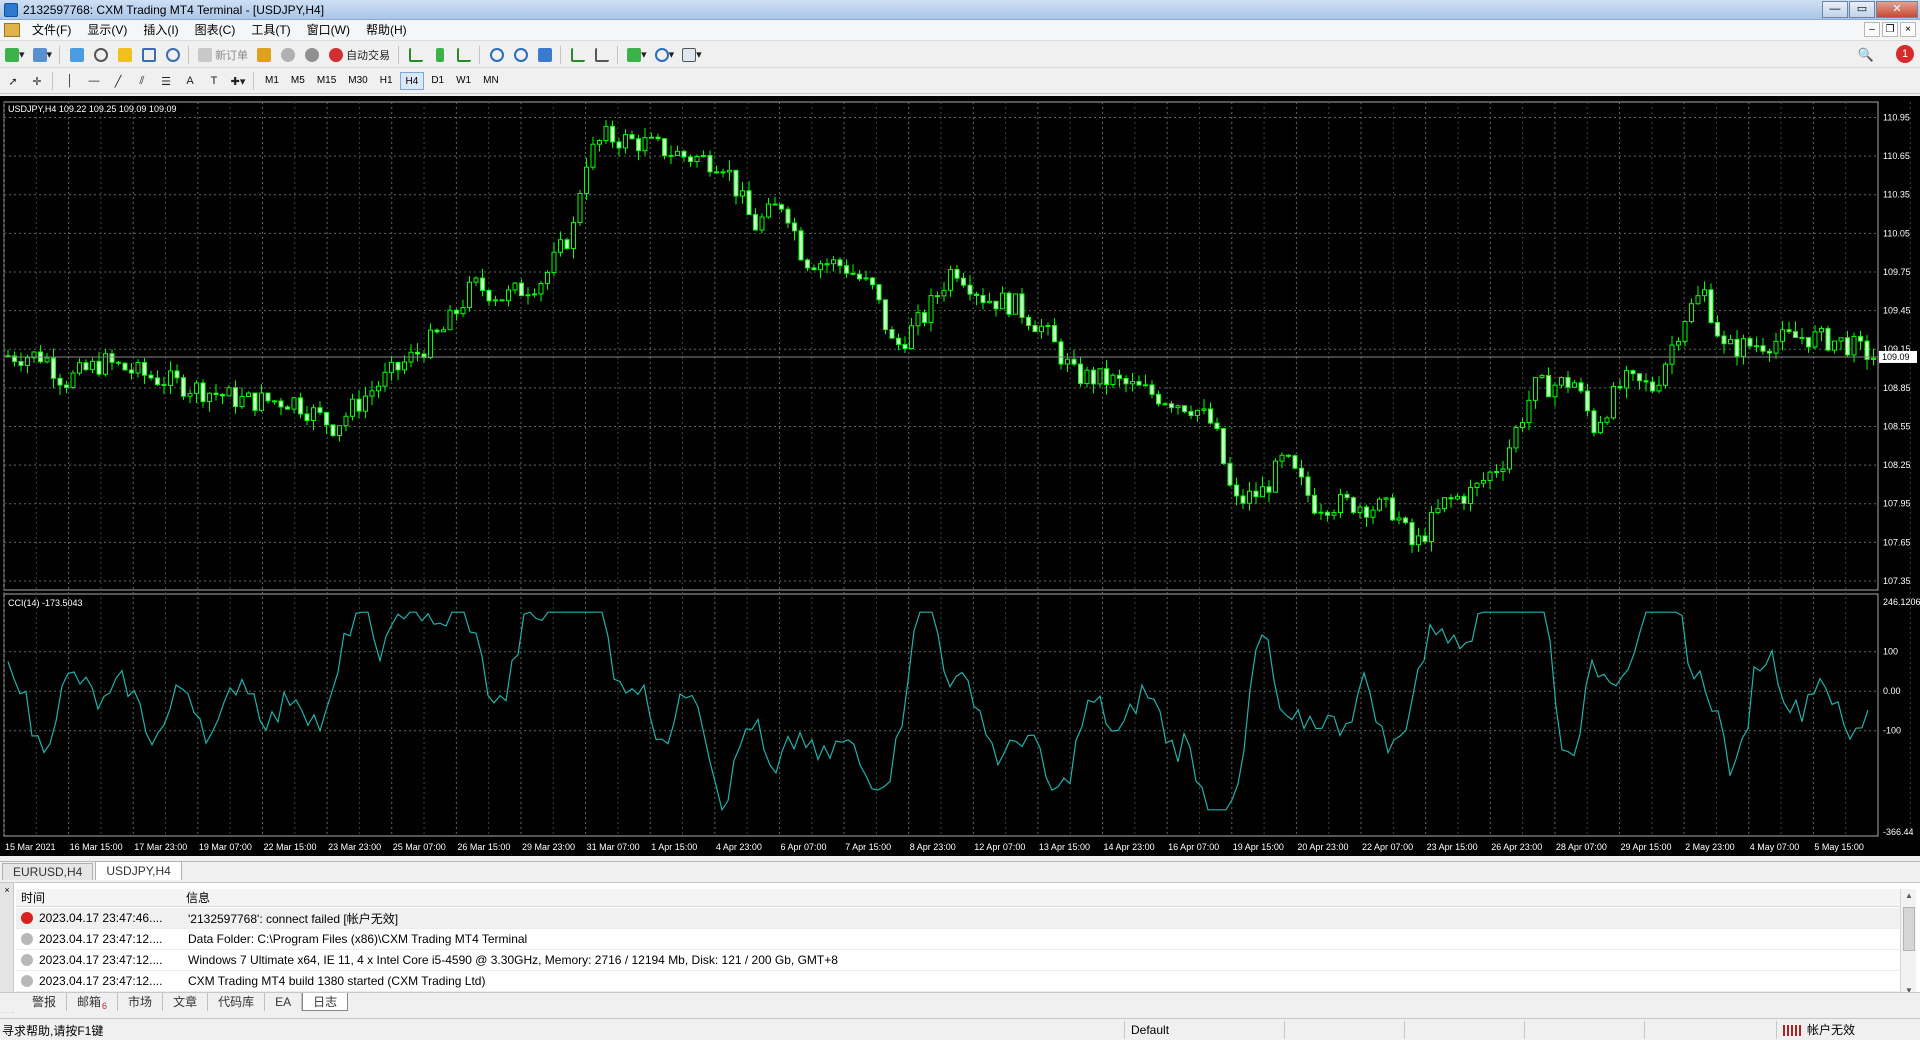 The image size is (1920, 1040). What do you see at coordinates (328, 30) in the screenshot?
I see `menu-window: 窗口(W)` at bounding box center [328, 30].